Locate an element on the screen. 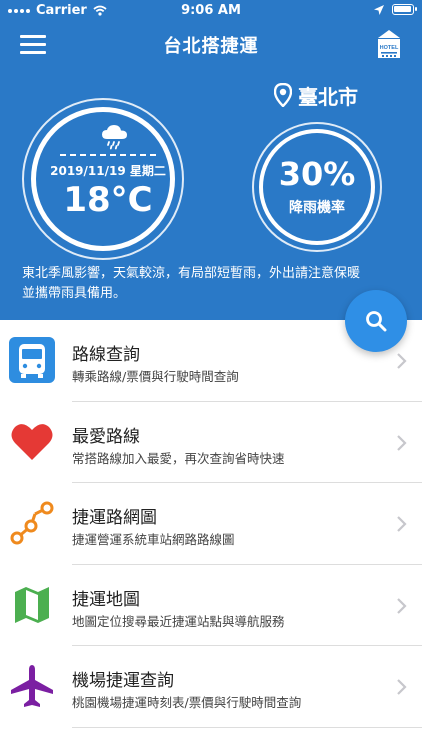  cloud-rain-icon is located at coordinates (114, 137).